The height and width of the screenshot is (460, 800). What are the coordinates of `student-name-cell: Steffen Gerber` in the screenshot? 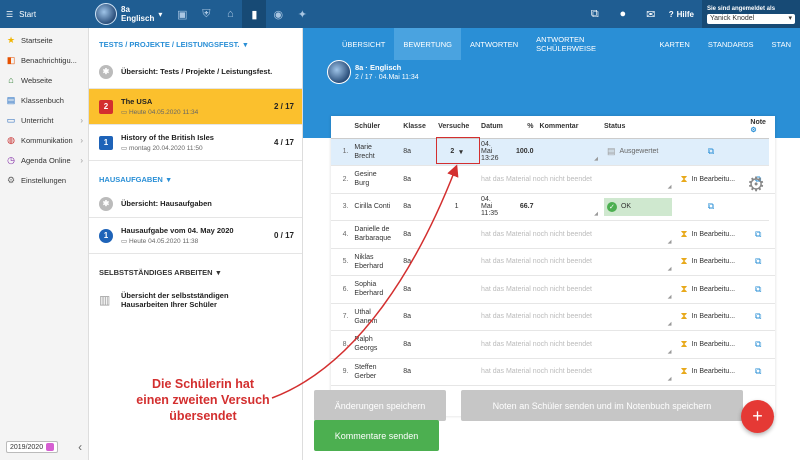 It's located at (376, 372).